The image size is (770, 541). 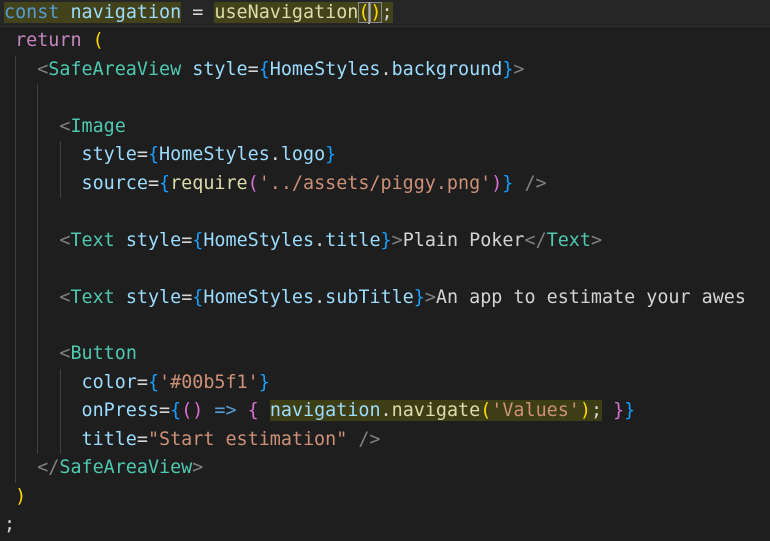 What do you see at coordinates (385, 525) in the screenshot?
I see `line-semicolon: ;` at bounding box center [385, 525].